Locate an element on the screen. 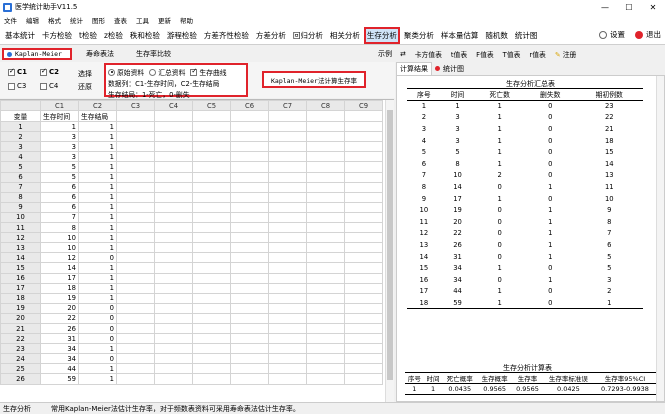 The image size is (665, 414). tab-sample-size: 样本量估算 is located at coordinates (460, 35).